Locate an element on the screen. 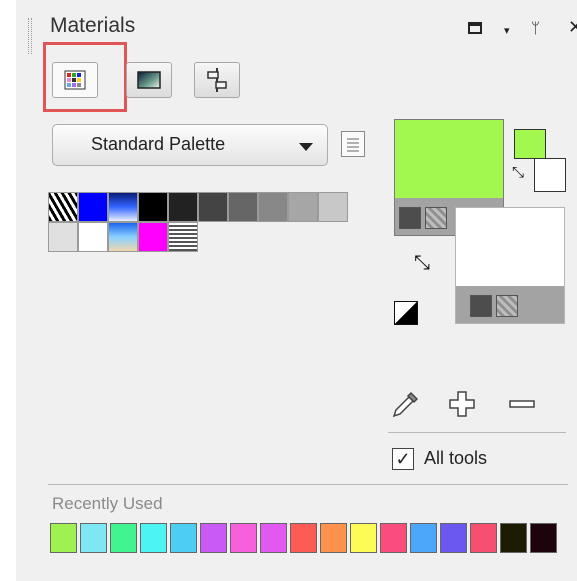  reset-colors-icon is located at coordinates (406, 313).